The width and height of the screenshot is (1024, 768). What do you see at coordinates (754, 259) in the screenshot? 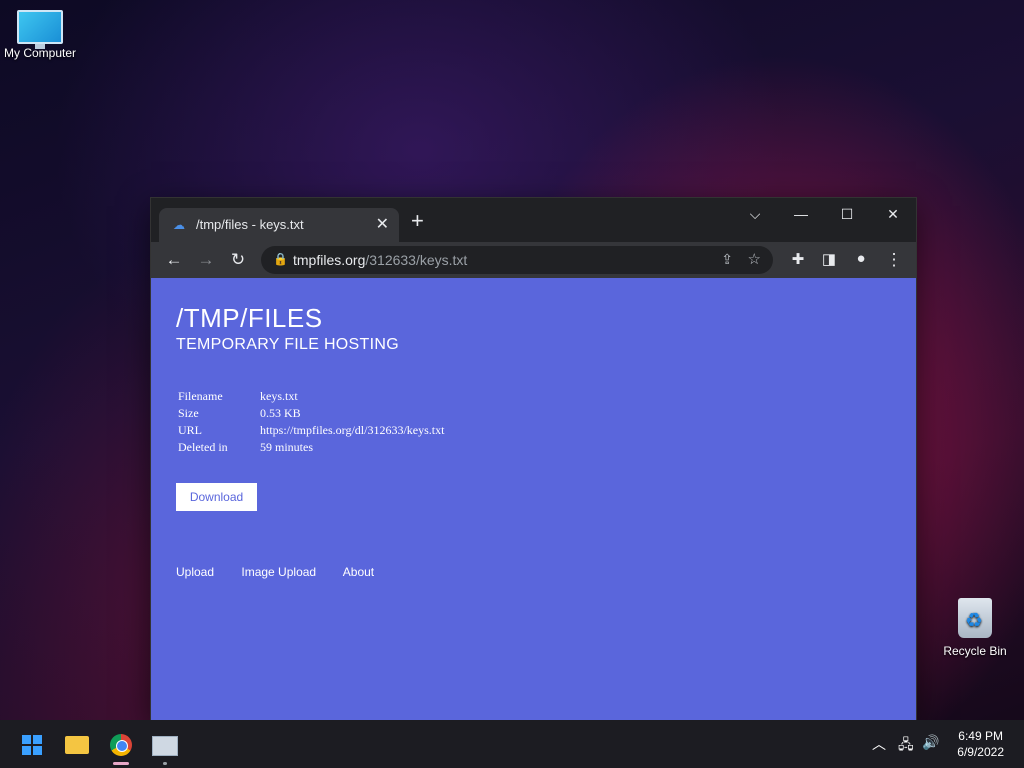
I see `bookmark-star-icon: ☆` at bounding box center [754, 259].